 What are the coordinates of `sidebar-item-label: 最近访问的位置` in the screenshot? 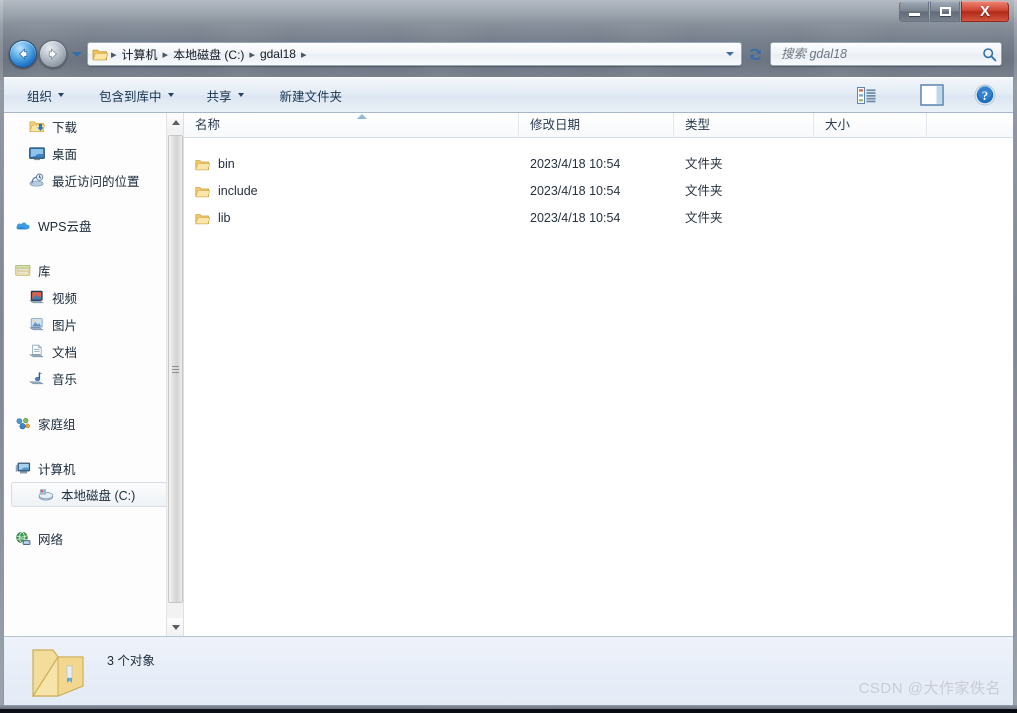 It's located at (96, 182).